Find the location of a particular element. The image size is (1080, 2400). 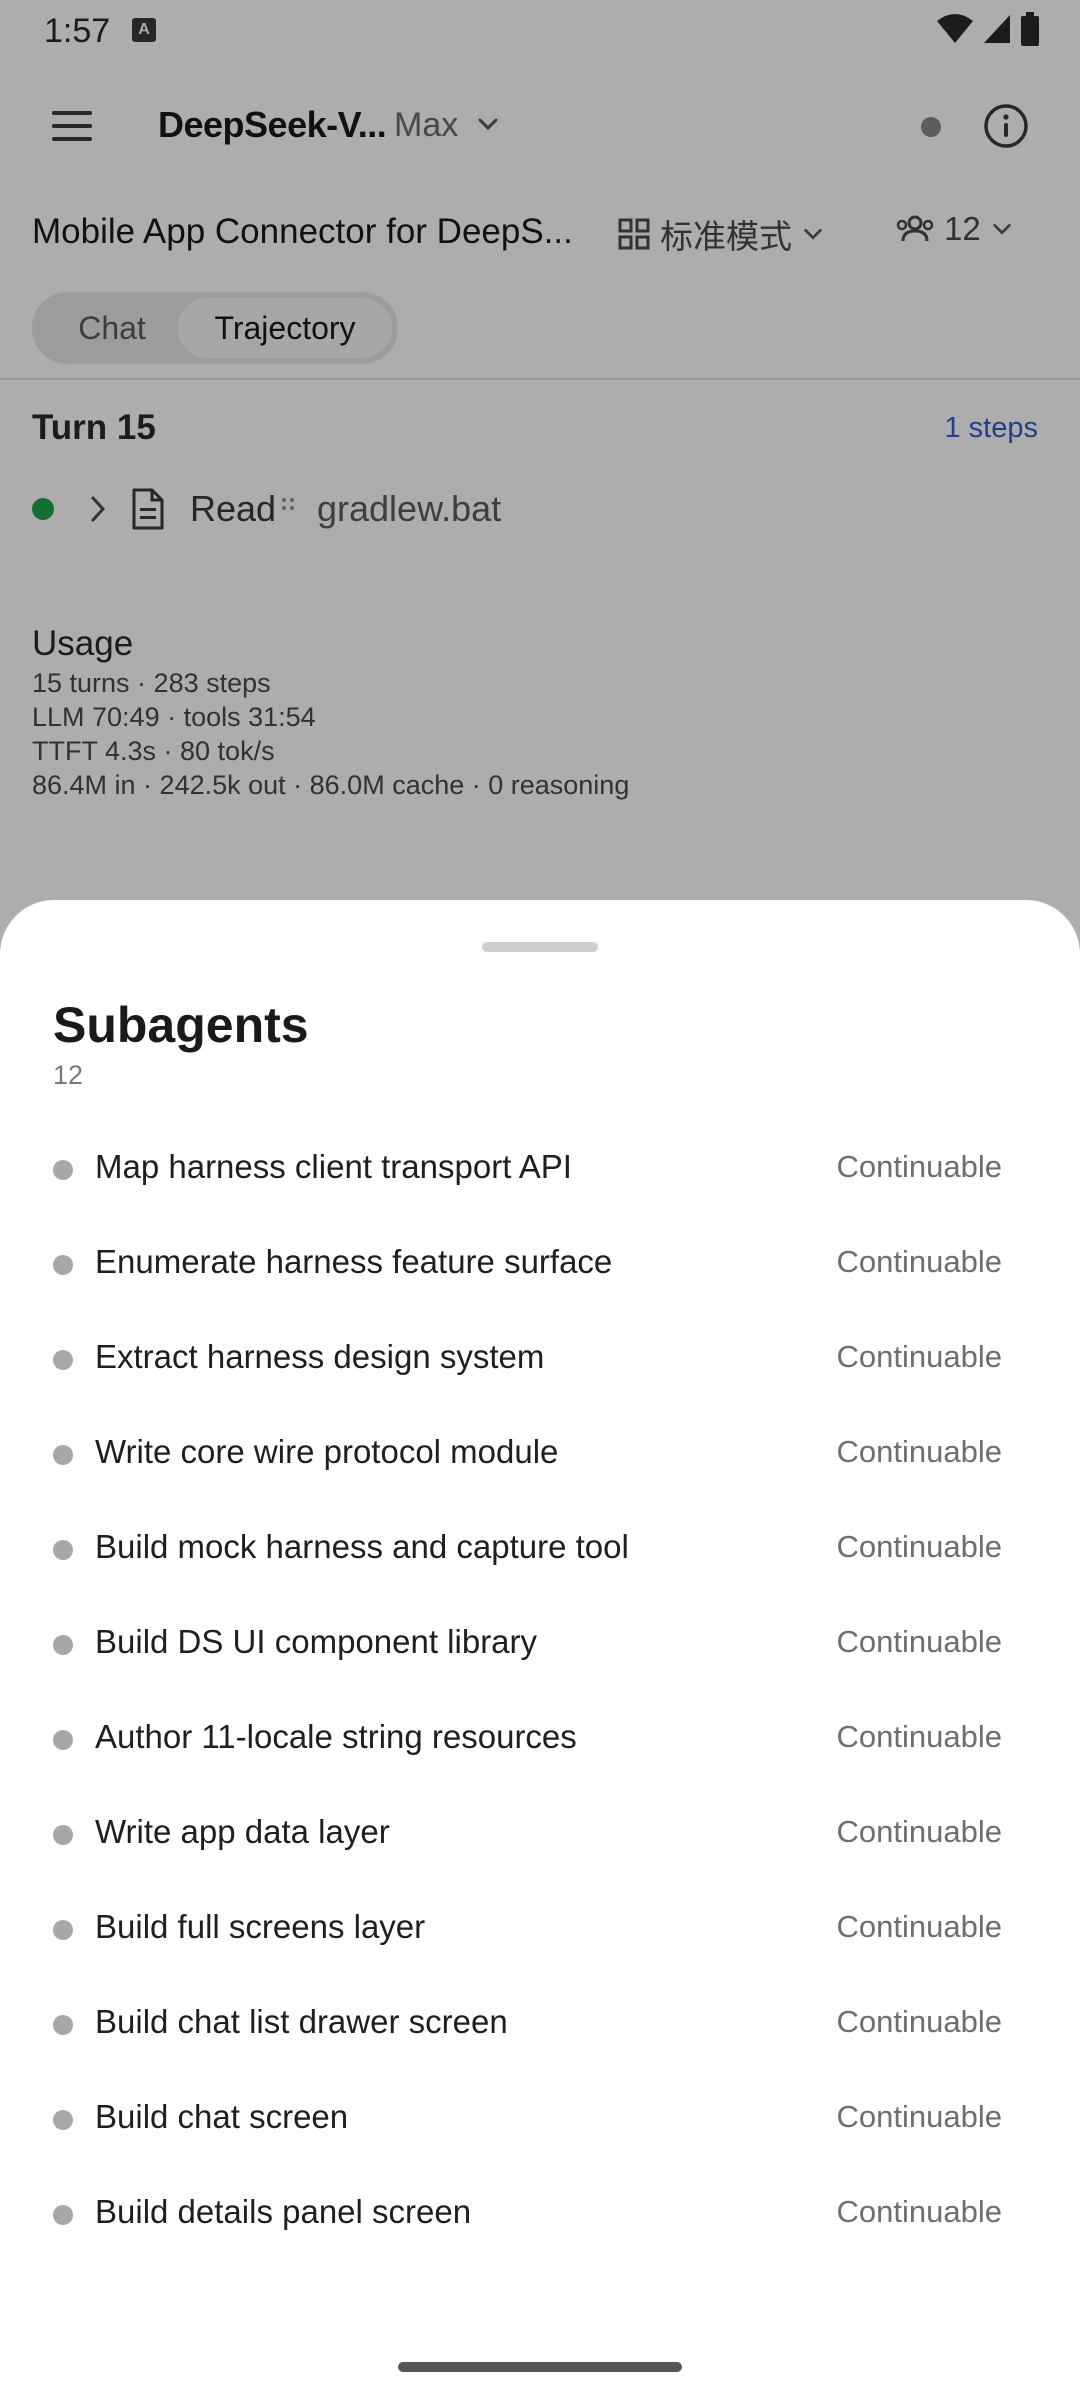

subagent-name: Build details panel screen is located at coordinates (283, 2211).